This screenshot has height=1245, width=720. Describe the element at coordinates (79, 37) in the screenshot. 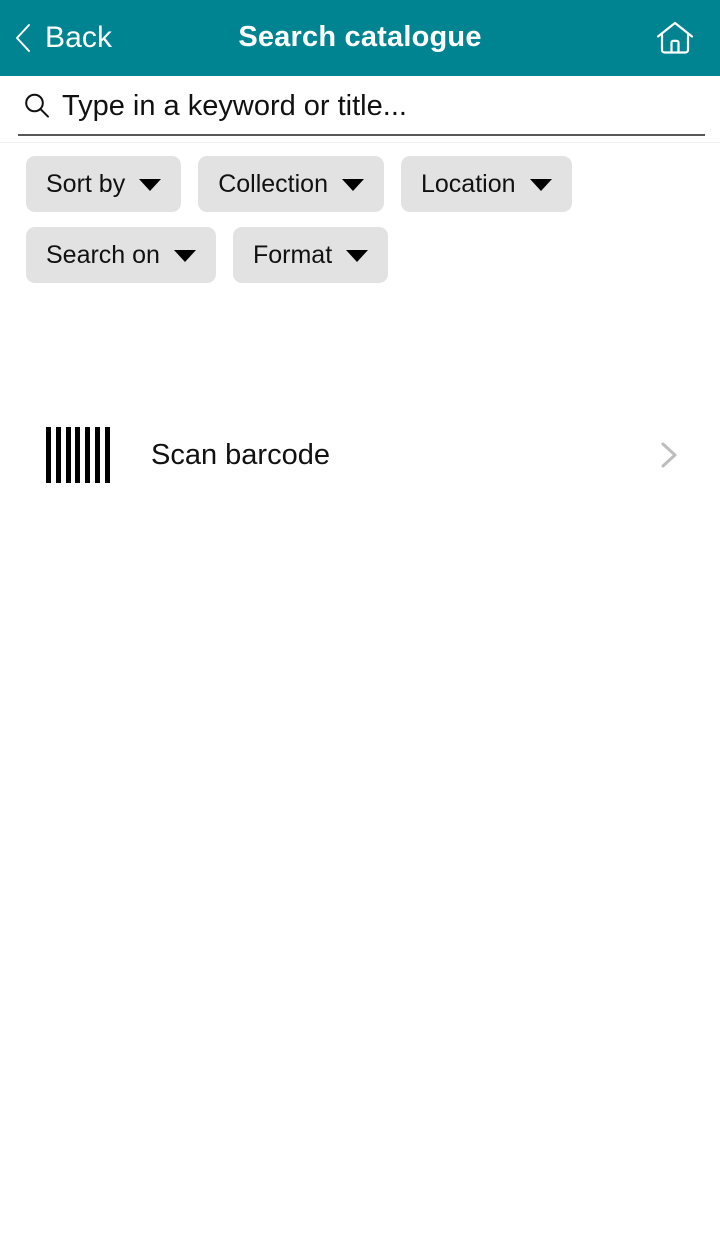

I see `back-label: Back` at that location.